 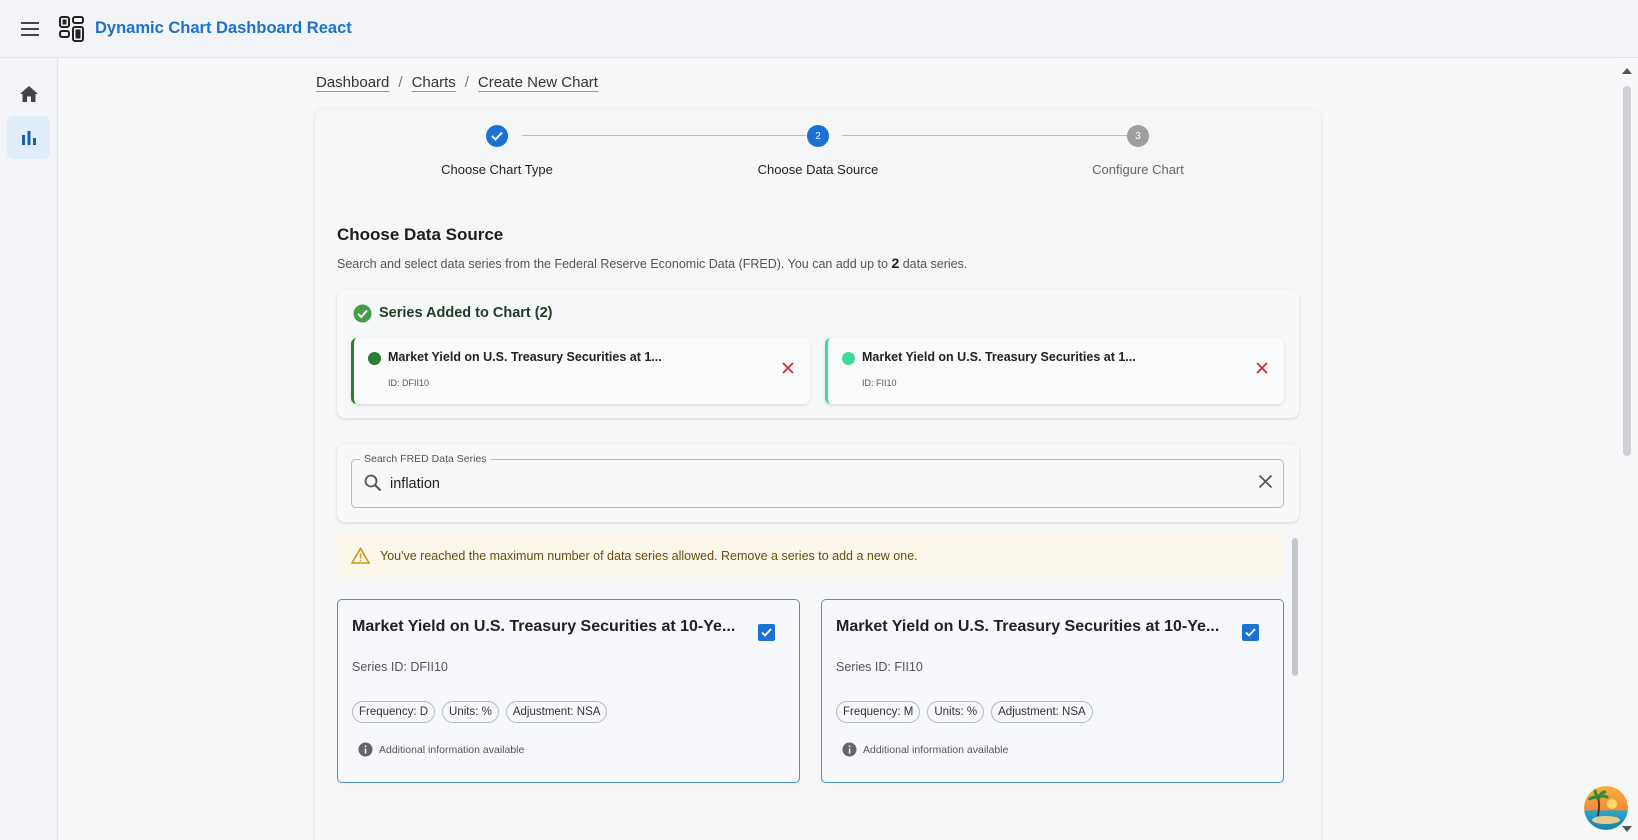 What do you see at coordinates (1295, 687) in the screenshot?
I see `results-scrollbar` at bounding box center [1295, 687].